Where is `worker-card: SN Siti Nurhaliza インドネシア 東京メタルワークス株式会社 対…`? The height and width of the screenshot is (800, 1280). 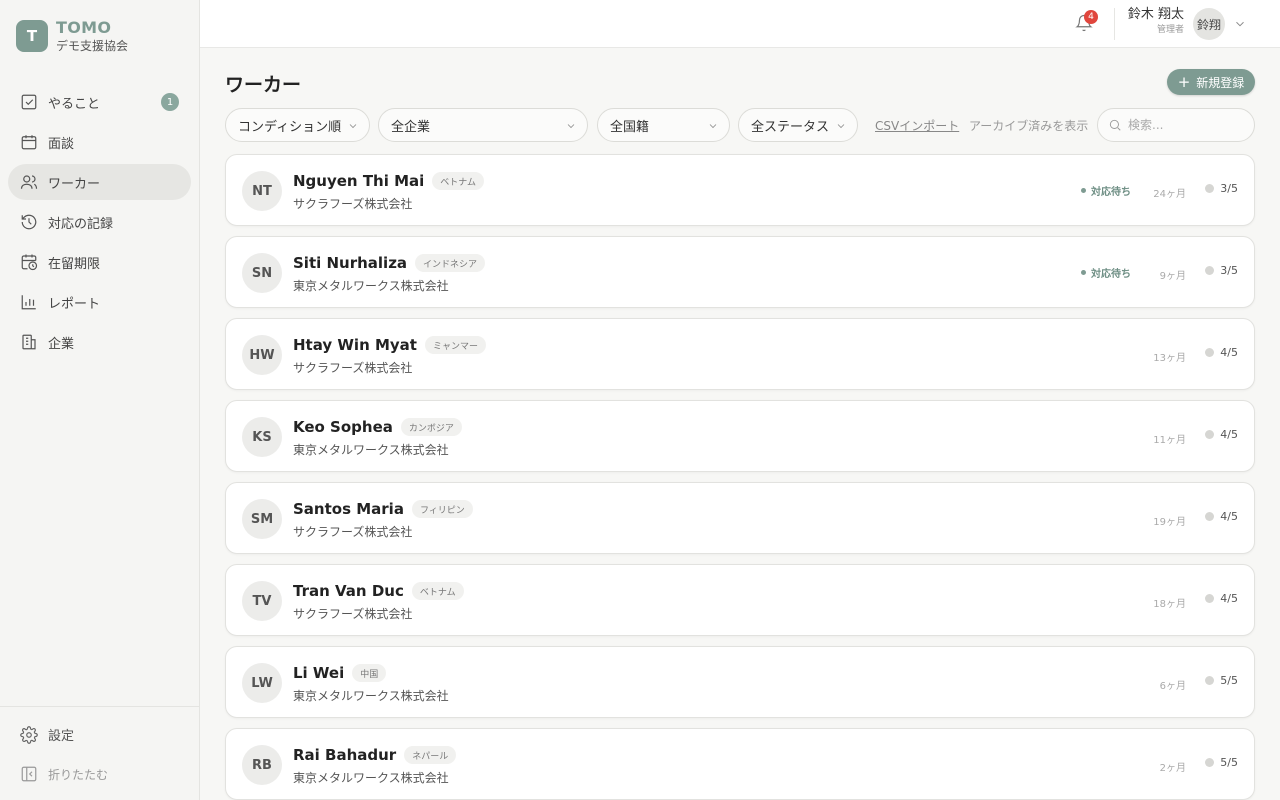
worker-card: SN Siti Nurhaliza インドネシア 東京メタルワークス株式会社 対… is located at coordinates (740, 272).